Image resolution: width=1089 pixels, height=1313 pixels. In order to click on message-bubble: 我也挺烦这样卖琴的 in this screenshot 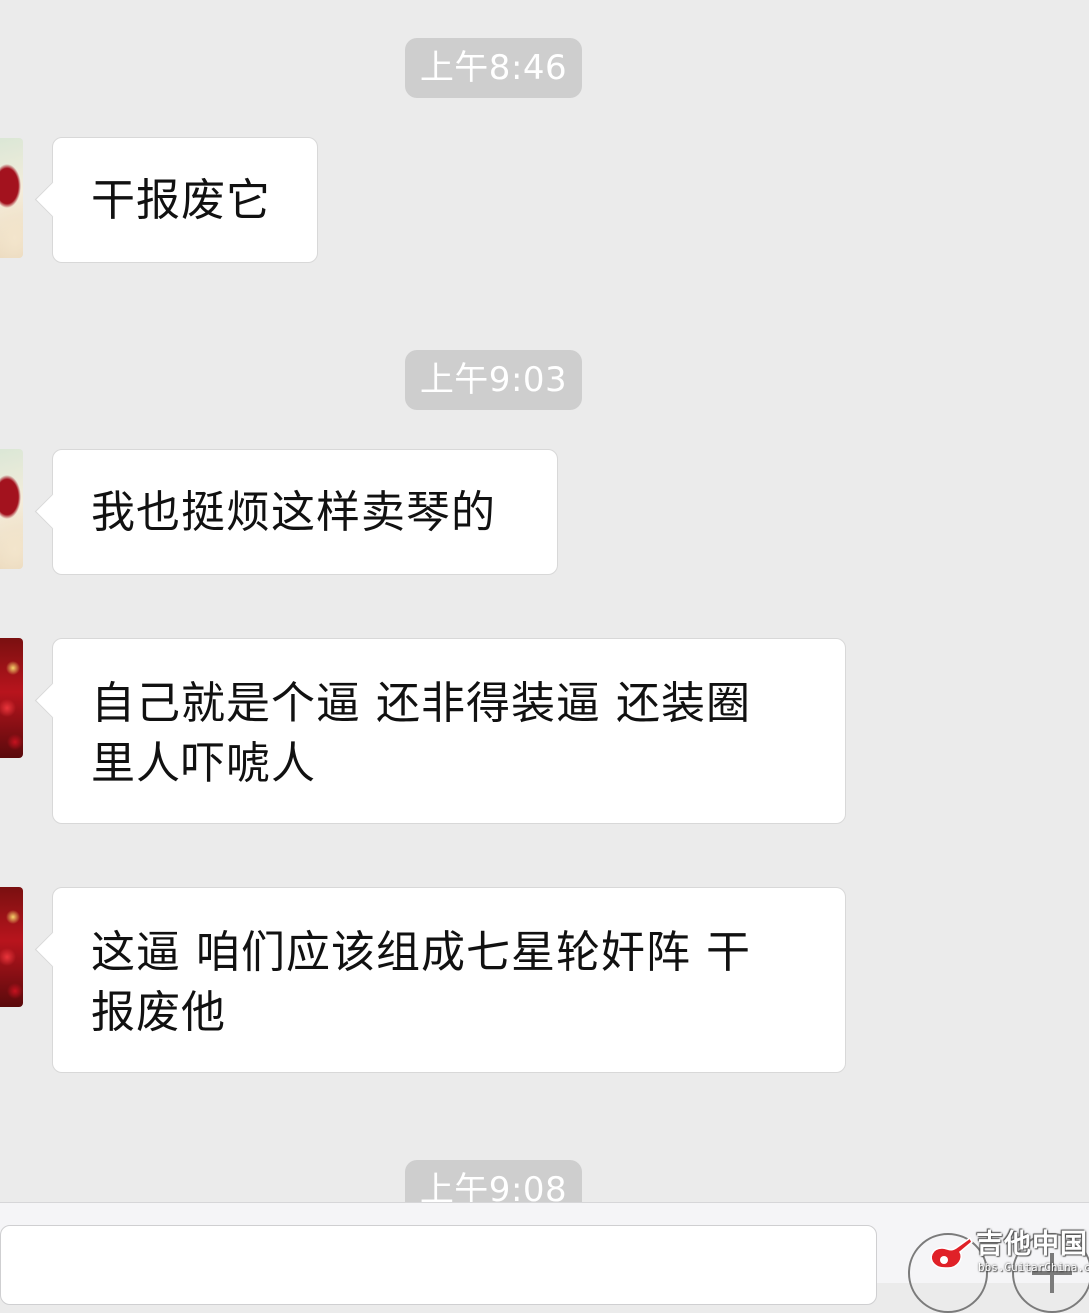, I will do `click(305, 512)`.